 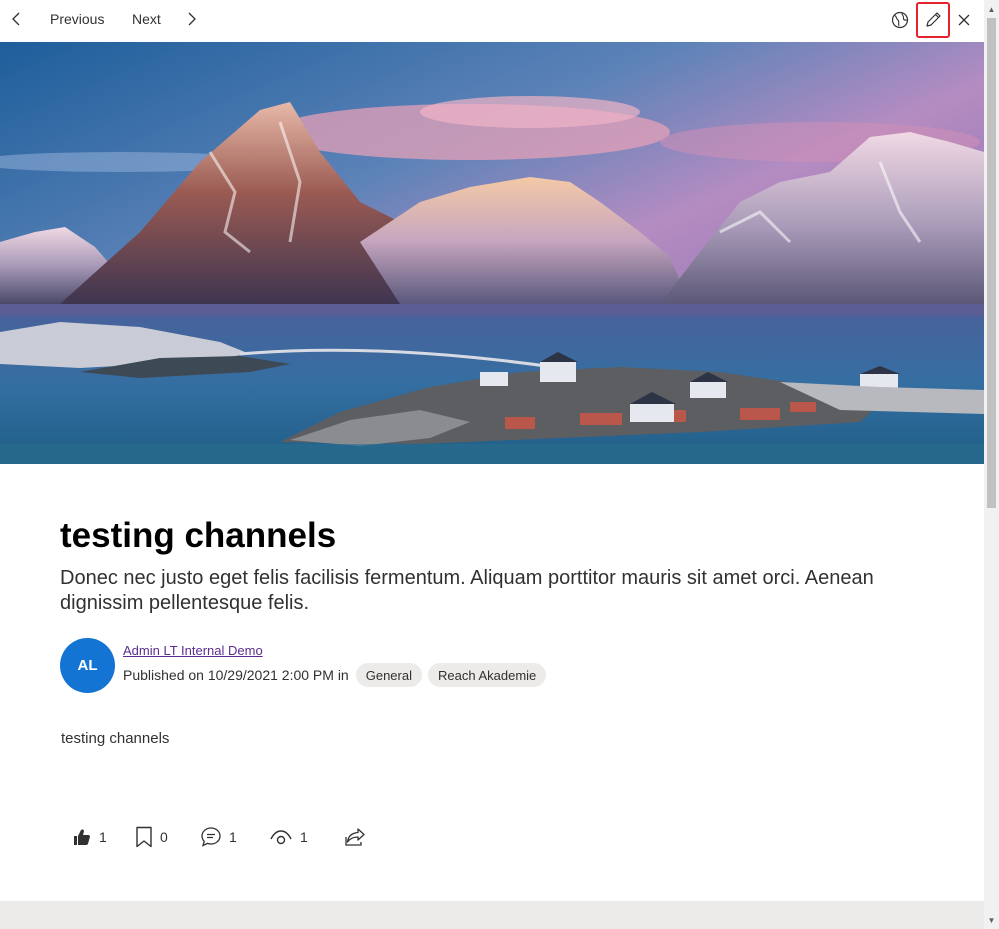 What do you see at coordinates (77, 19) in the screenshot?
I see `previous-button: Previous` at bounding box center [77, 19].